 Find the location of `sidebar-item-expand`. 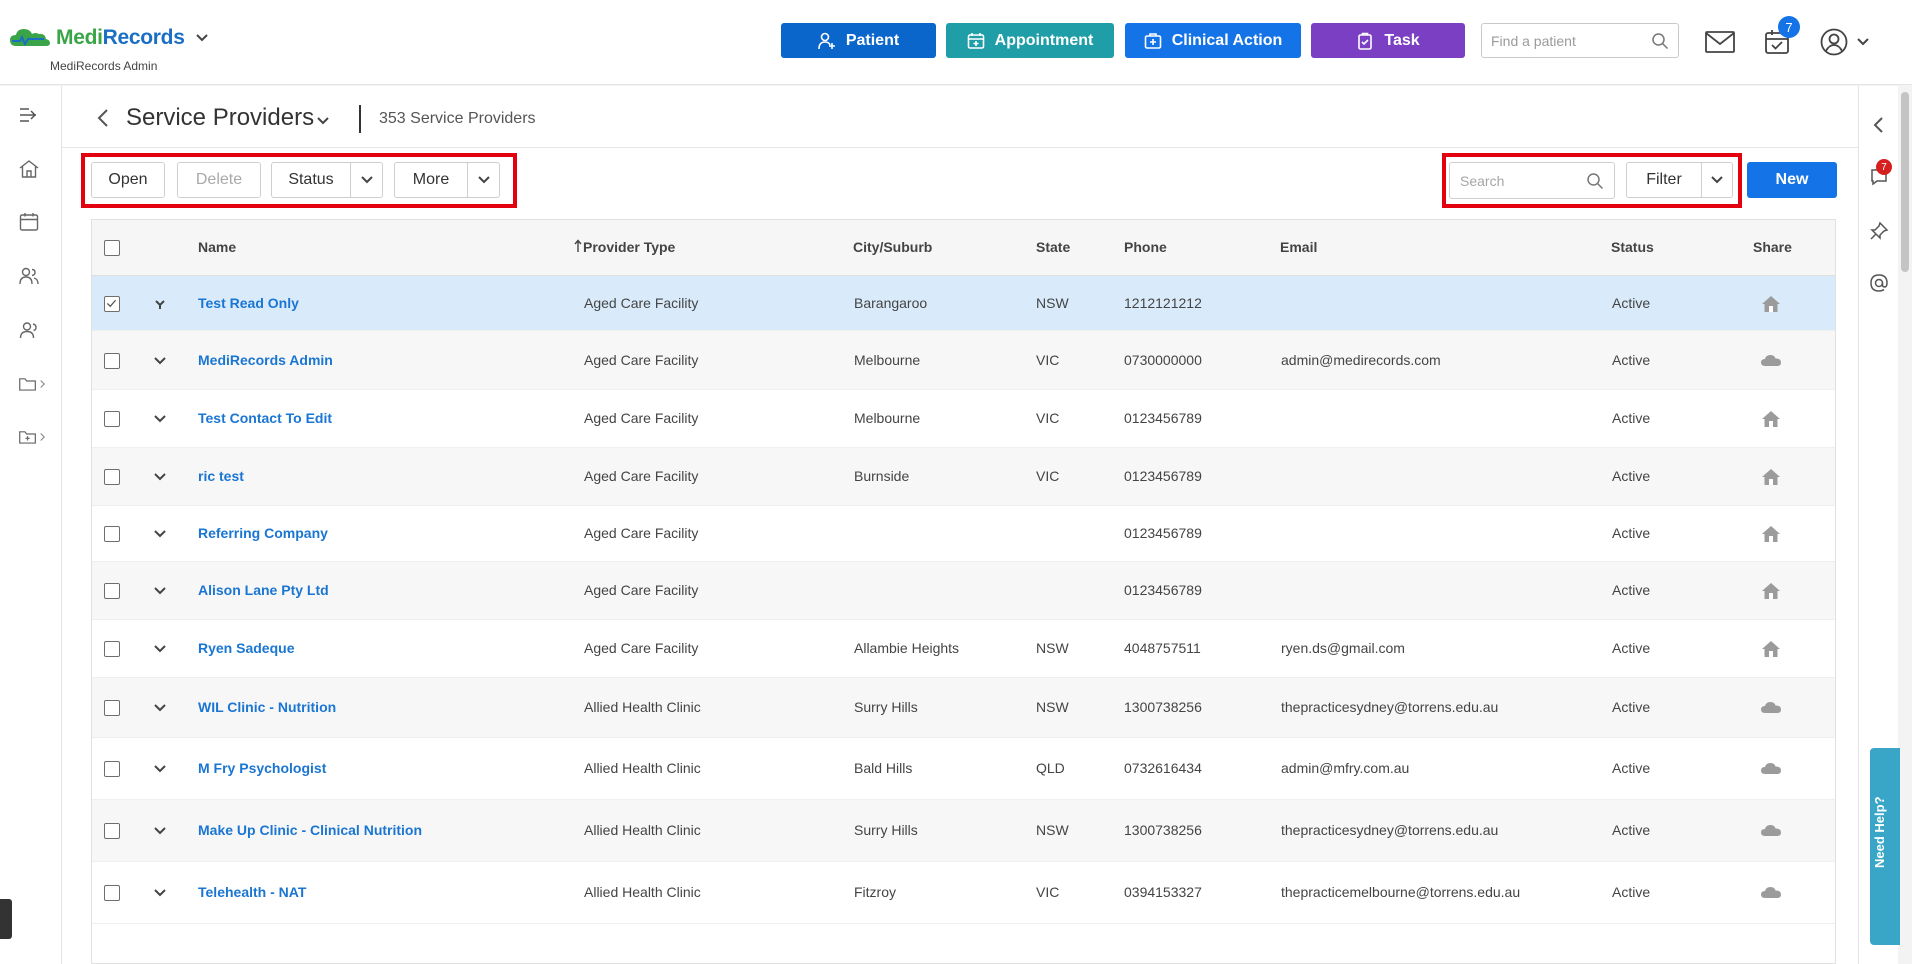

sidebar-item-expand is located at coordinates (32, 115).